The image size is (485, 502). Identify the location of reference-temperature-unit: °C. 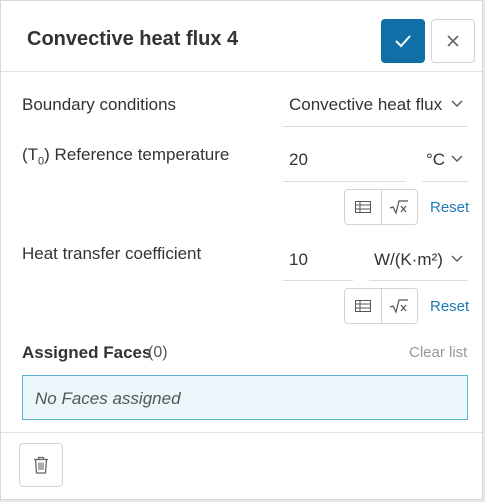
(436, 159).